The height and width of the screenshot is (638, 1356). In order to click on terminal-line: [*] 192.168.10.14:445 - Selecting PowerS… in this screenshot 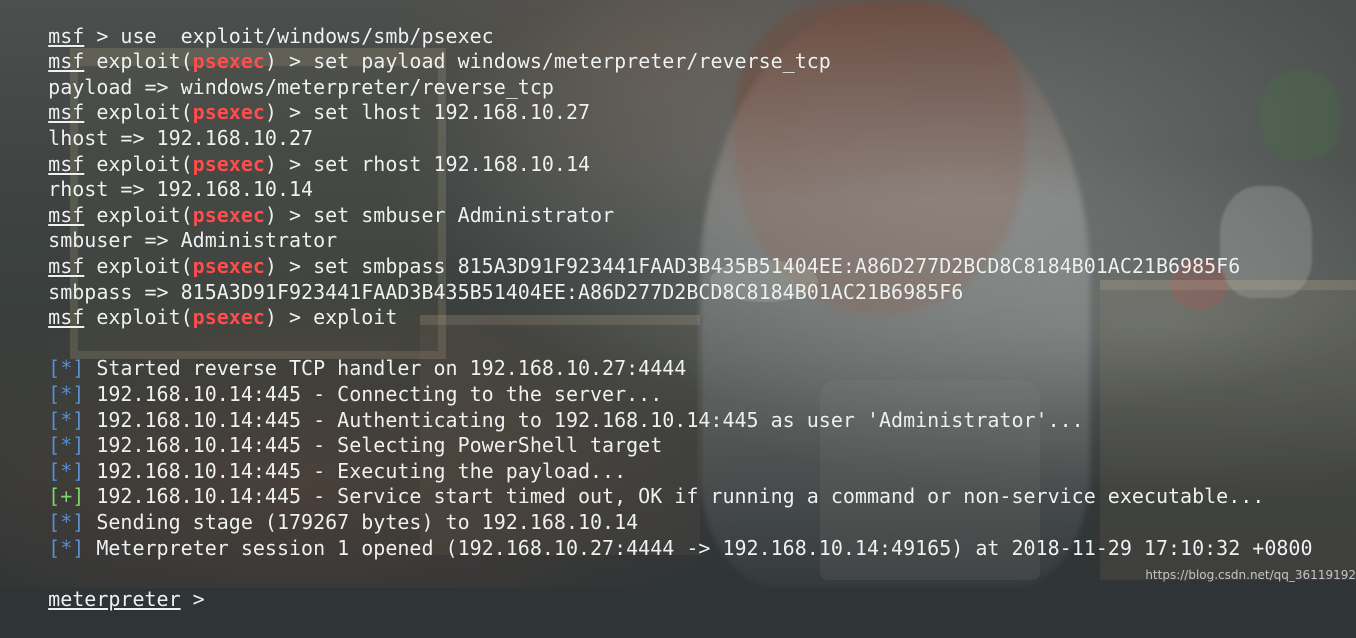, I will do `click(331, 432)`.